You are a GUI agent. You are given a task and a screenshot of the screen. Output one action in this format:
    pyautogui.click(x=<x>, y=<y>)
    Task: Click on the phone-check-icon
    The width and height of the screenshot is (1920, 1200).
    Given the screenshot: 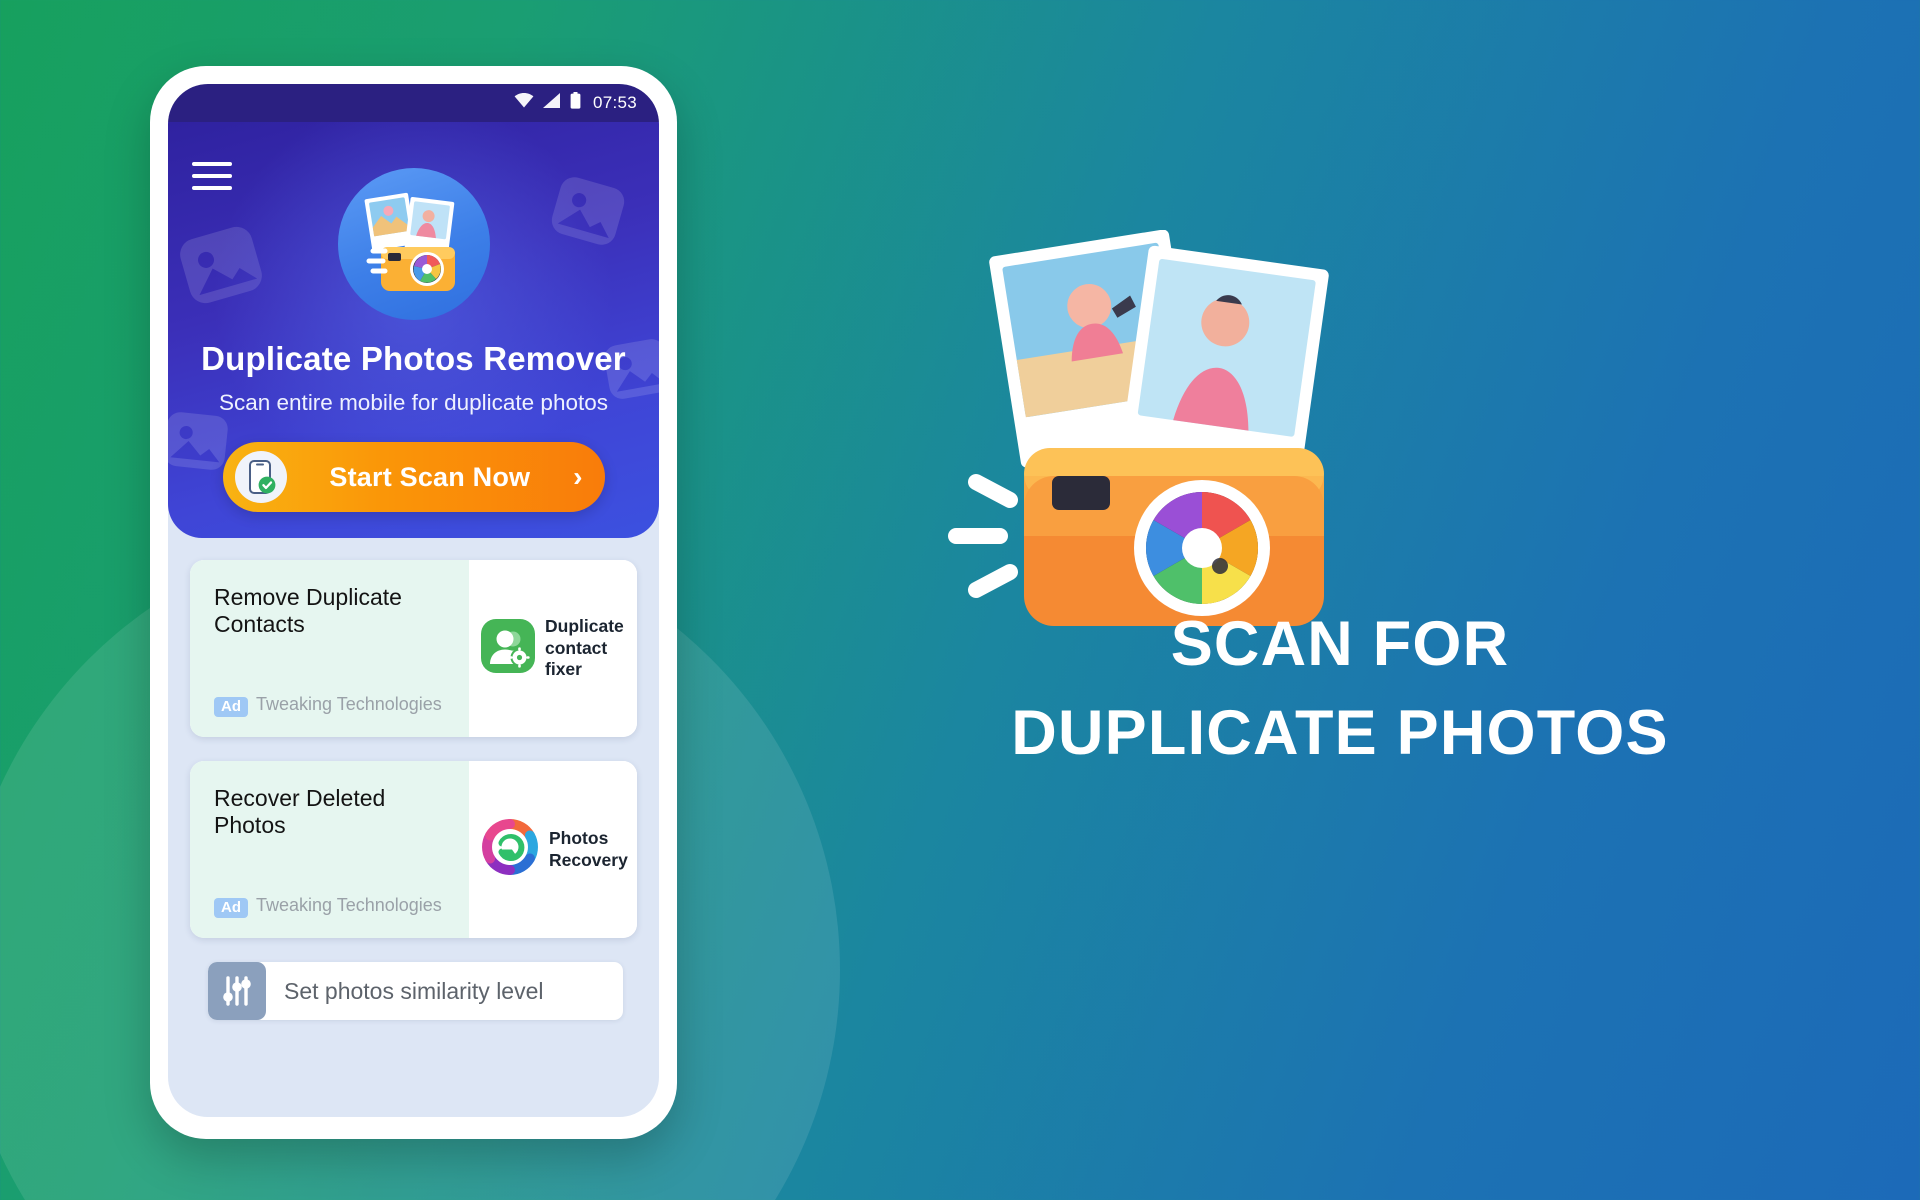 What is the action you would take?
    pyautogui.click(x=260, y=477)
    